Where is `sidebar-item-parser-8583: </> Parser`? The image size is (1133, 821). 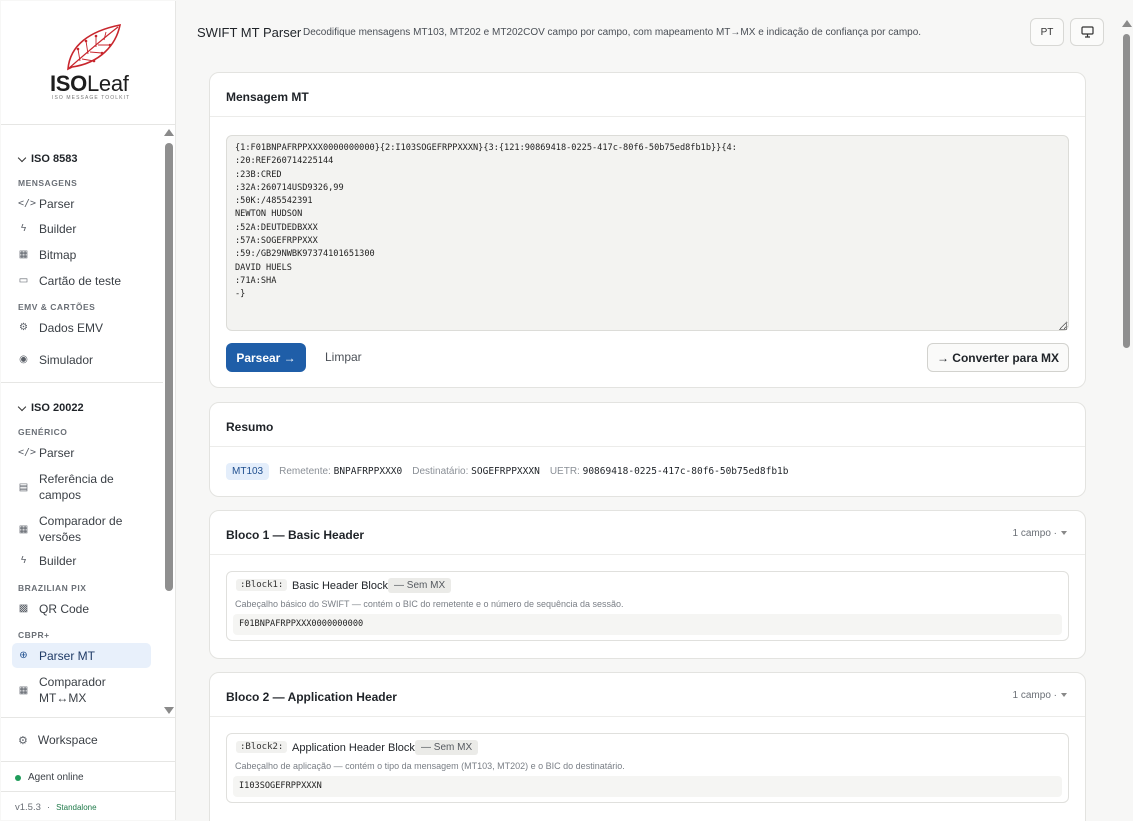 sidebar-item-parser-8583: </> Parser is located at coordinates (81, 203).